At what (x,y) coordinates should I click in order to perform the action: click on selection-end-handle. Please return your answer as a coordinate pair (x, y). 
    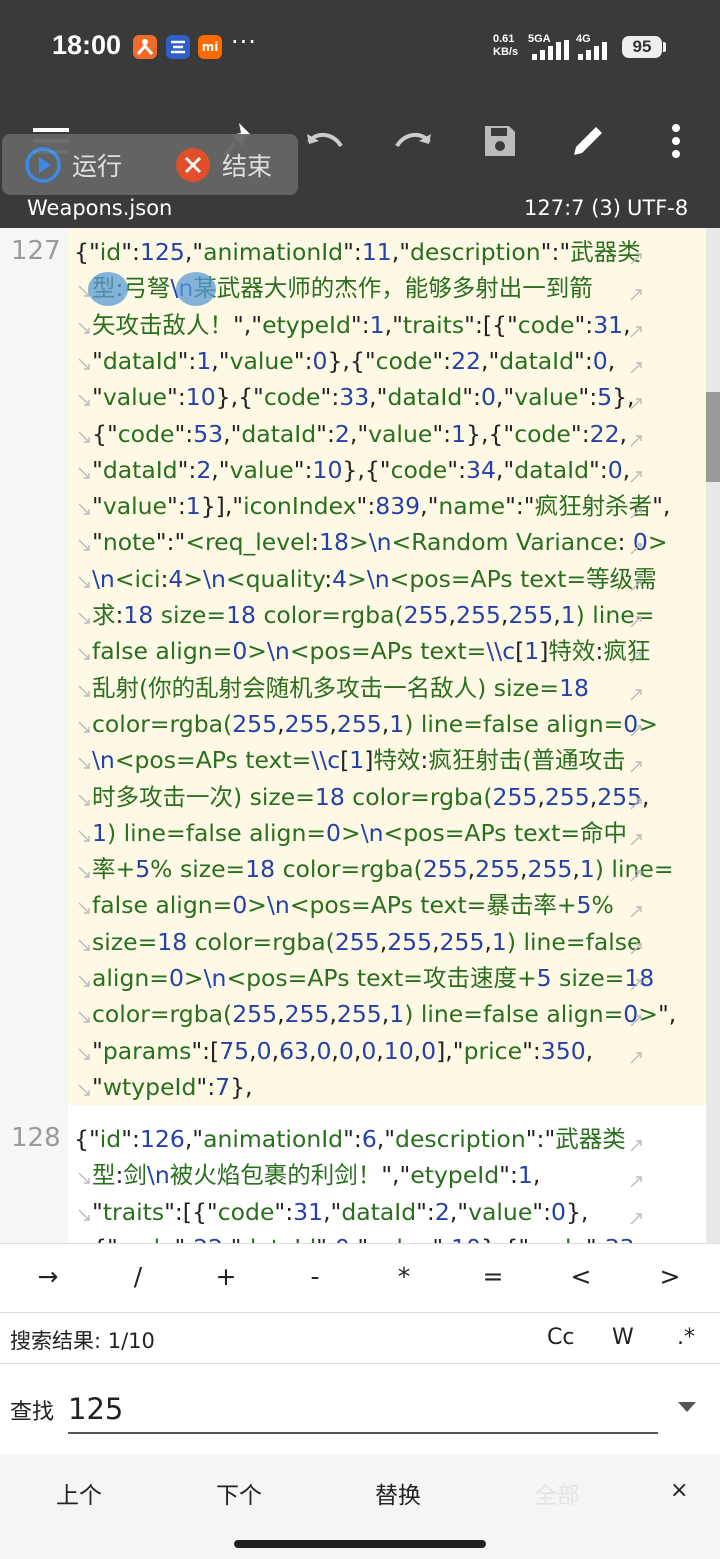
    Looking at the image, I should click on (196, 289).